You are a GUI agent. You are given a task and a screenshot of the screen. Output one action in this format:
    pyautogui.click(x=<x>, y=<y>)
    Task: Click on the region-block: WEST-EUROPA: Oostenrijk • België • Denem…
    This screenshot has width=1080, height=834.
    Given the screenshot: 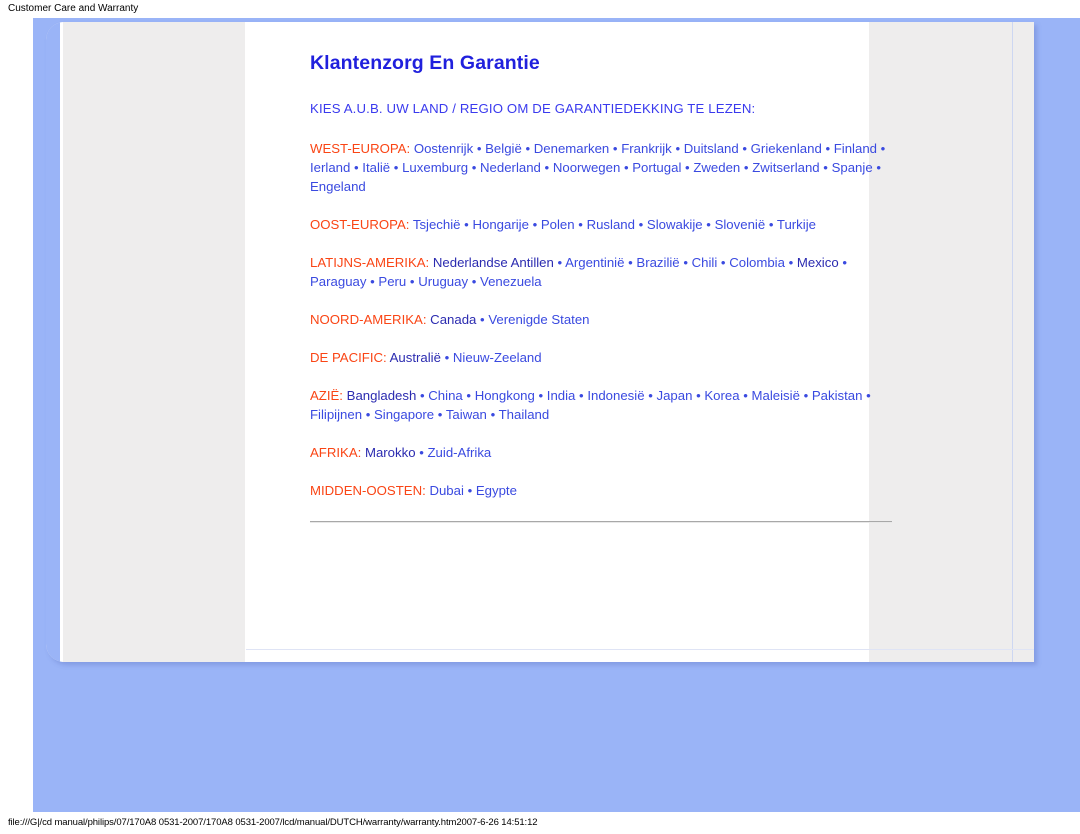 What is the action you would take?
    pyautogui.click(x=602, y=167)
    